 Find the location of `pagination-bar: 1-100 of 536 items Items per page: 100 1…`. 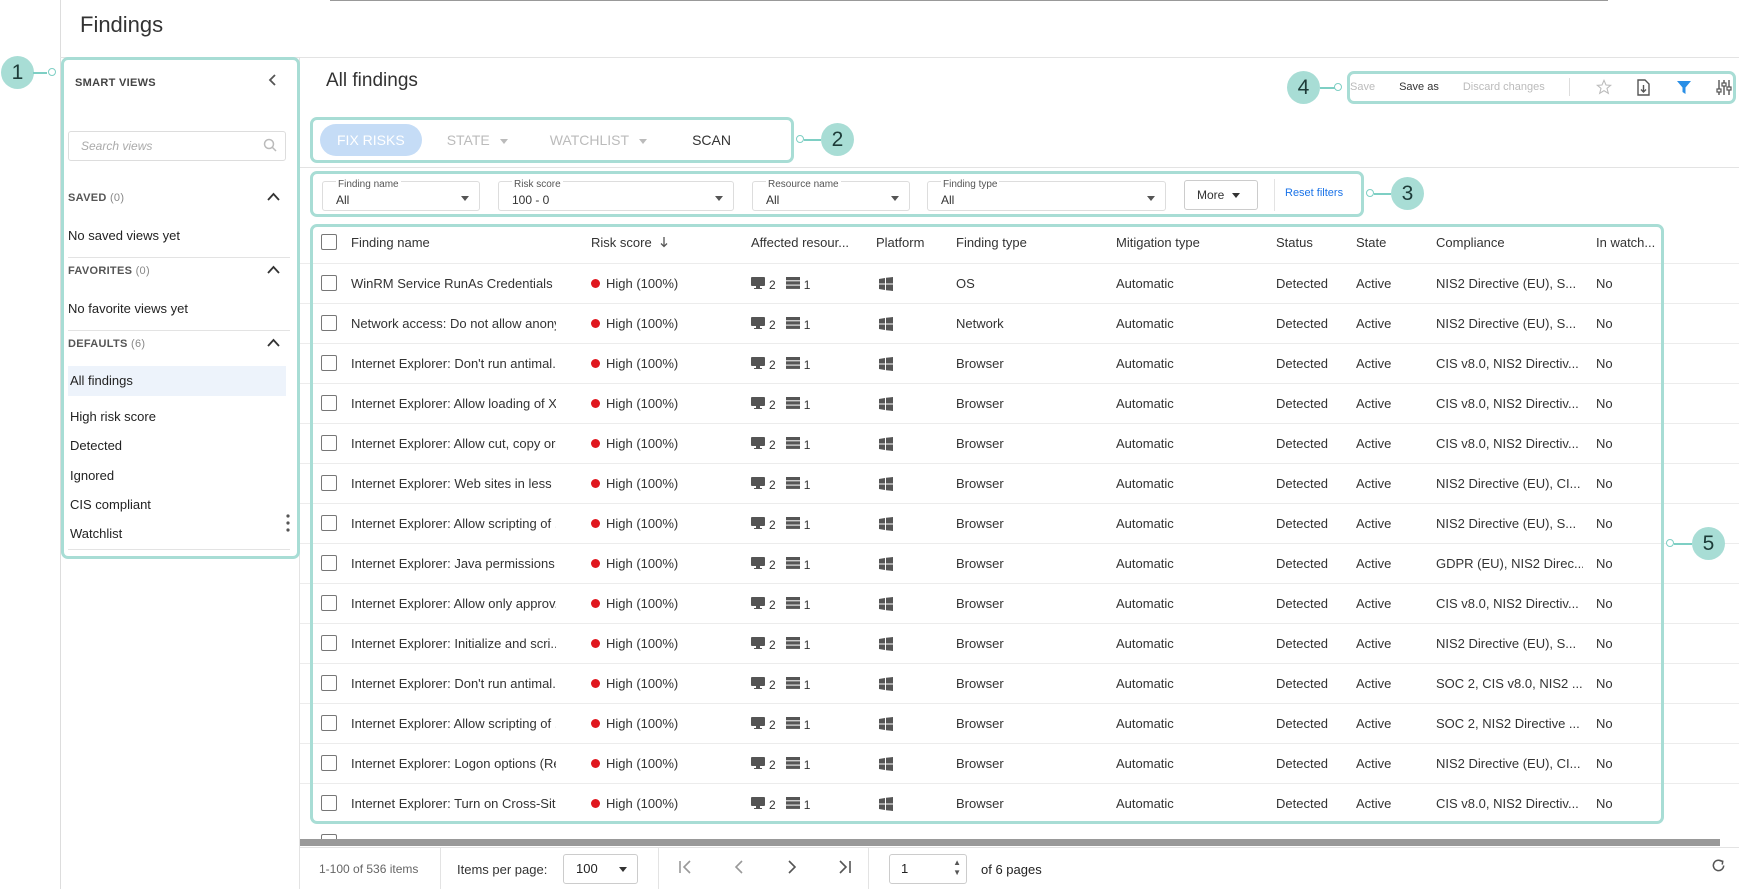

pagination-bar: 1-100 of 536 items Items per page: 100 1… is located at coordinates (1019, 868).